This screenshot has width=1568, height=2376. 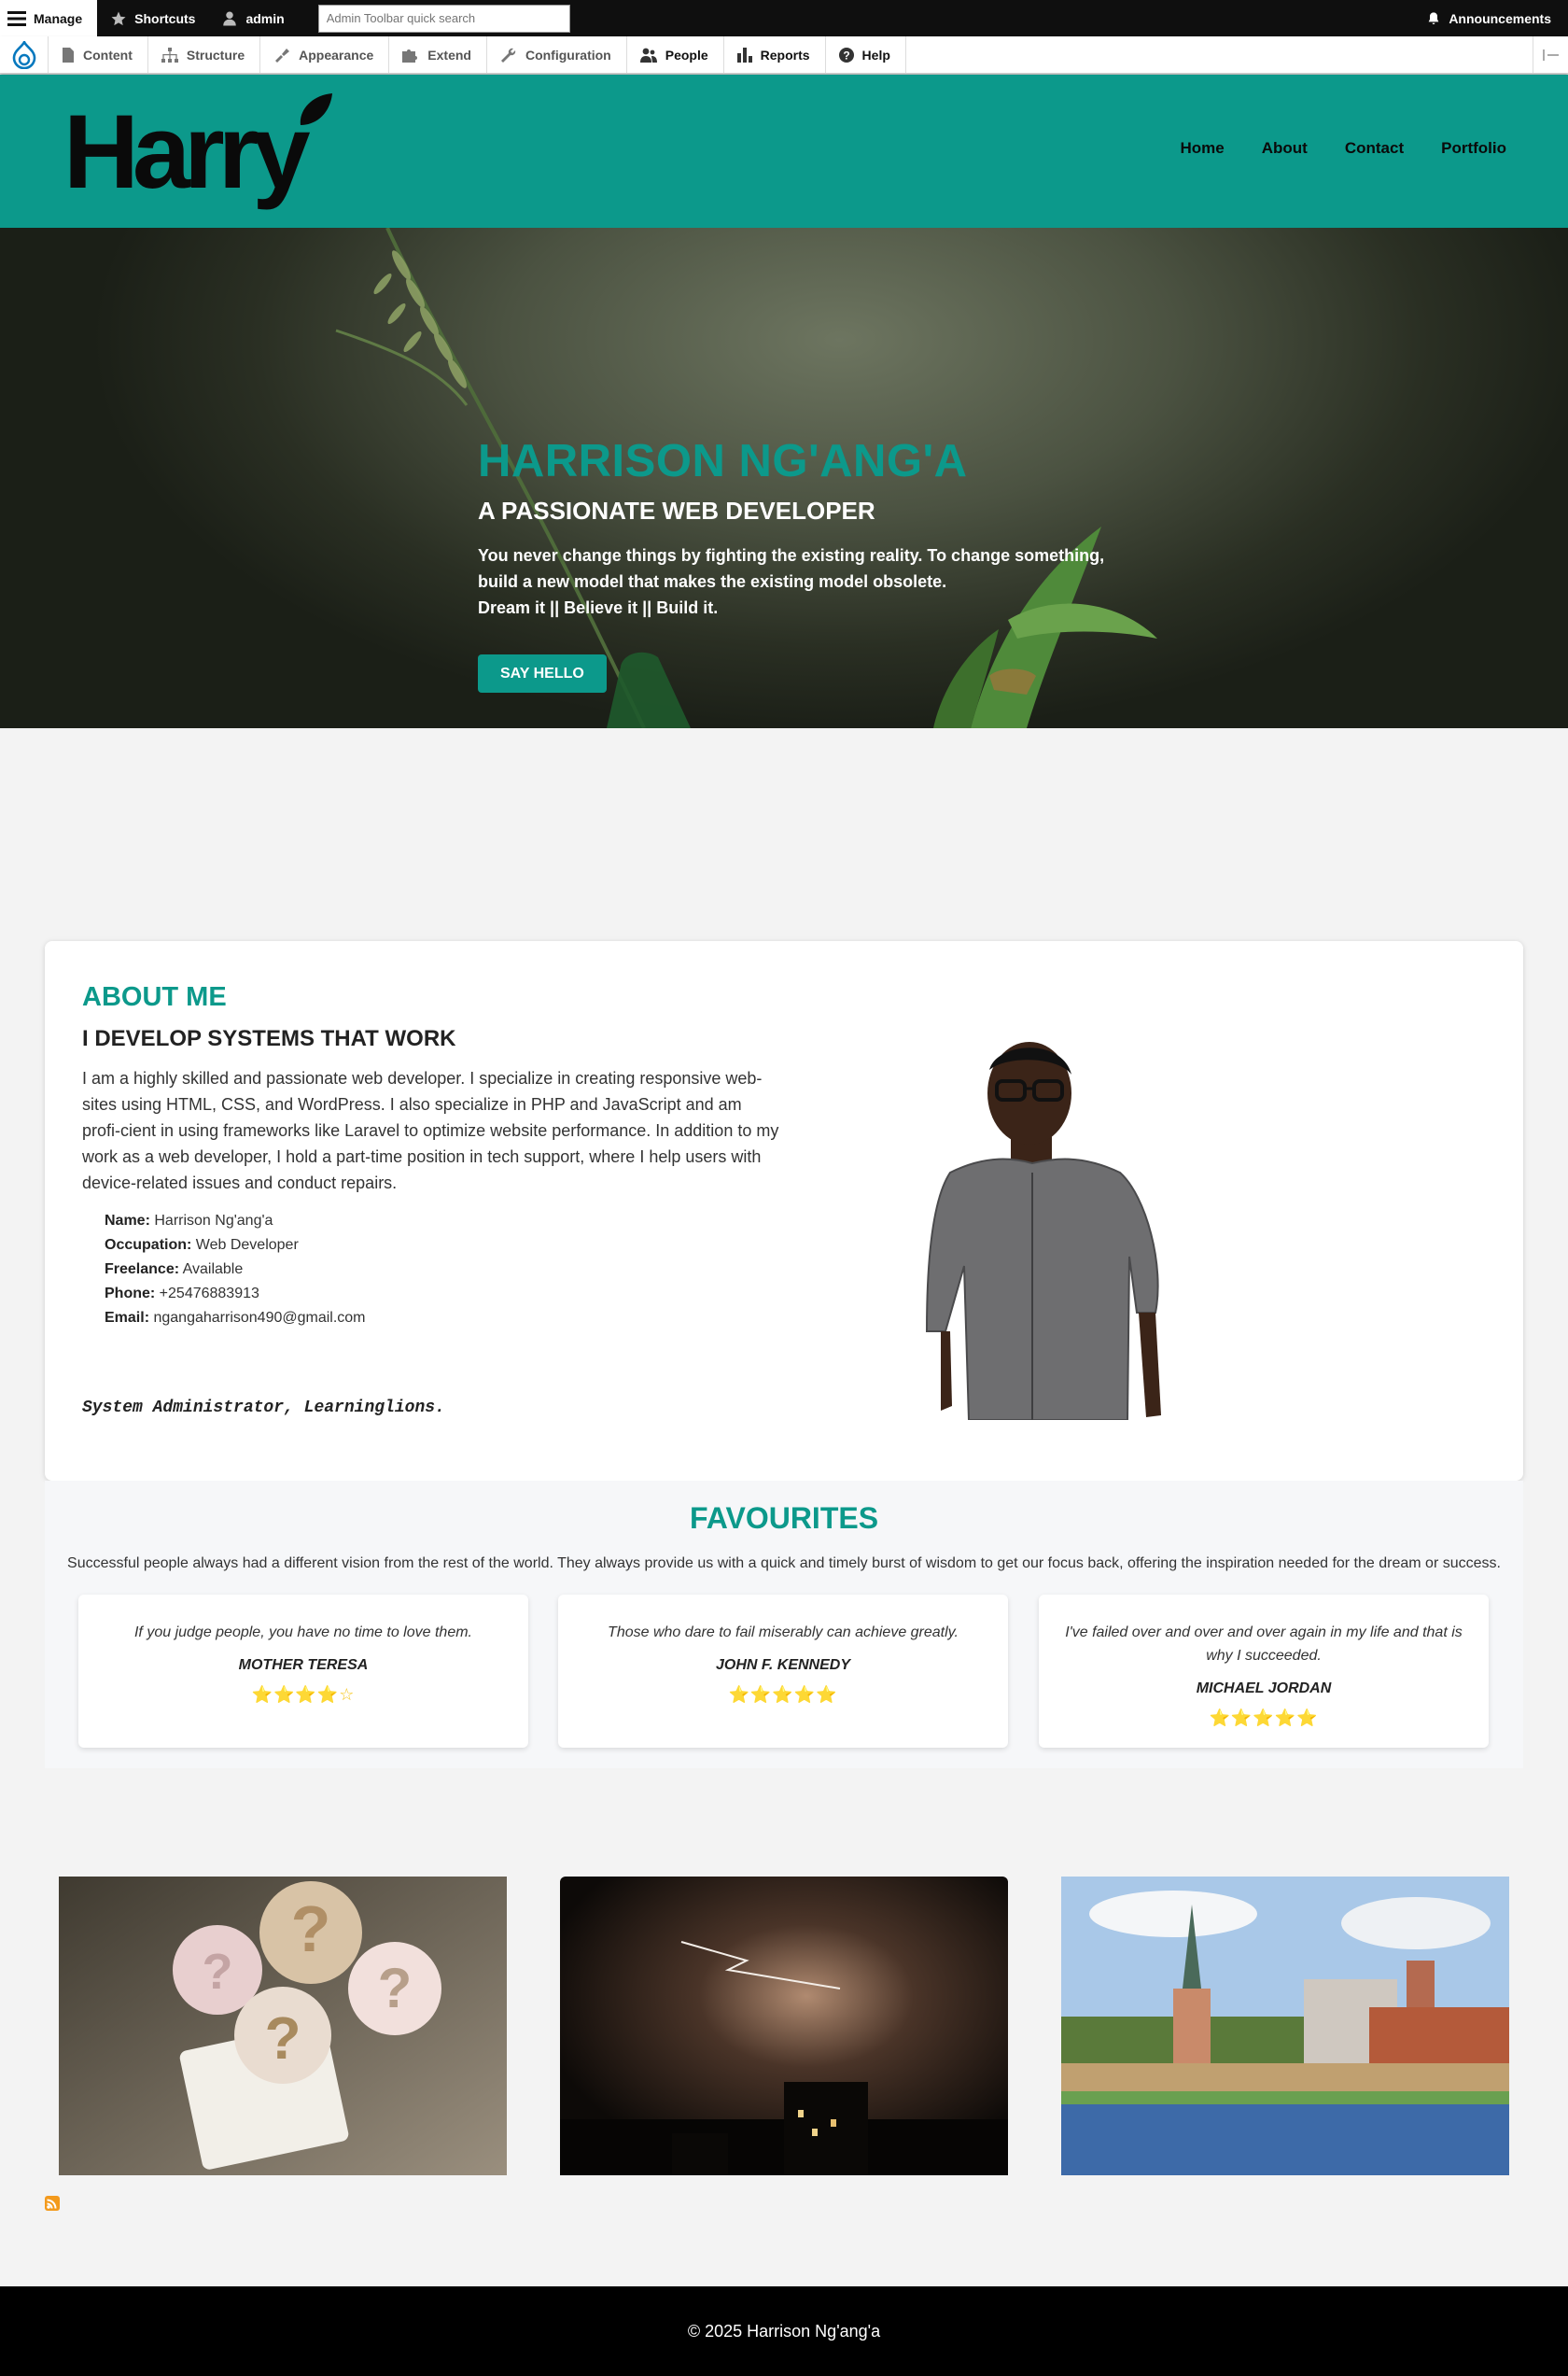 What do you see at coordinates (215, 55) in the screenshot?
I see `menu-structure-label: Structure` at bounding box center [215, 55].